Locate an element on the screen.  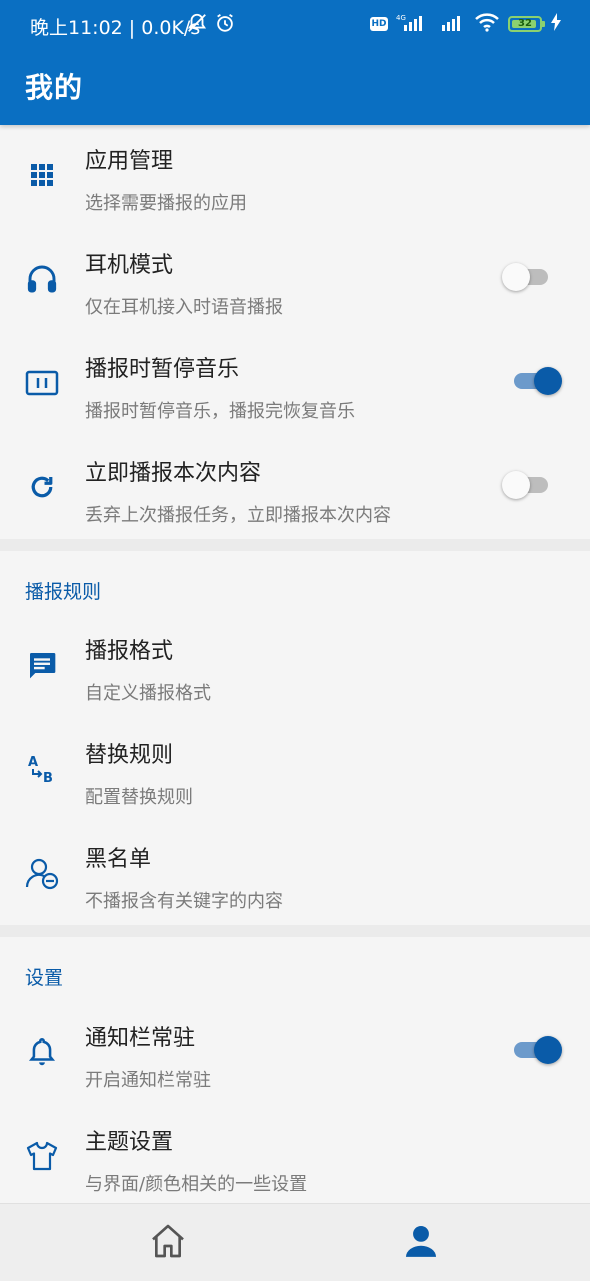
svg-text: B is located at coordinates (48, 778).